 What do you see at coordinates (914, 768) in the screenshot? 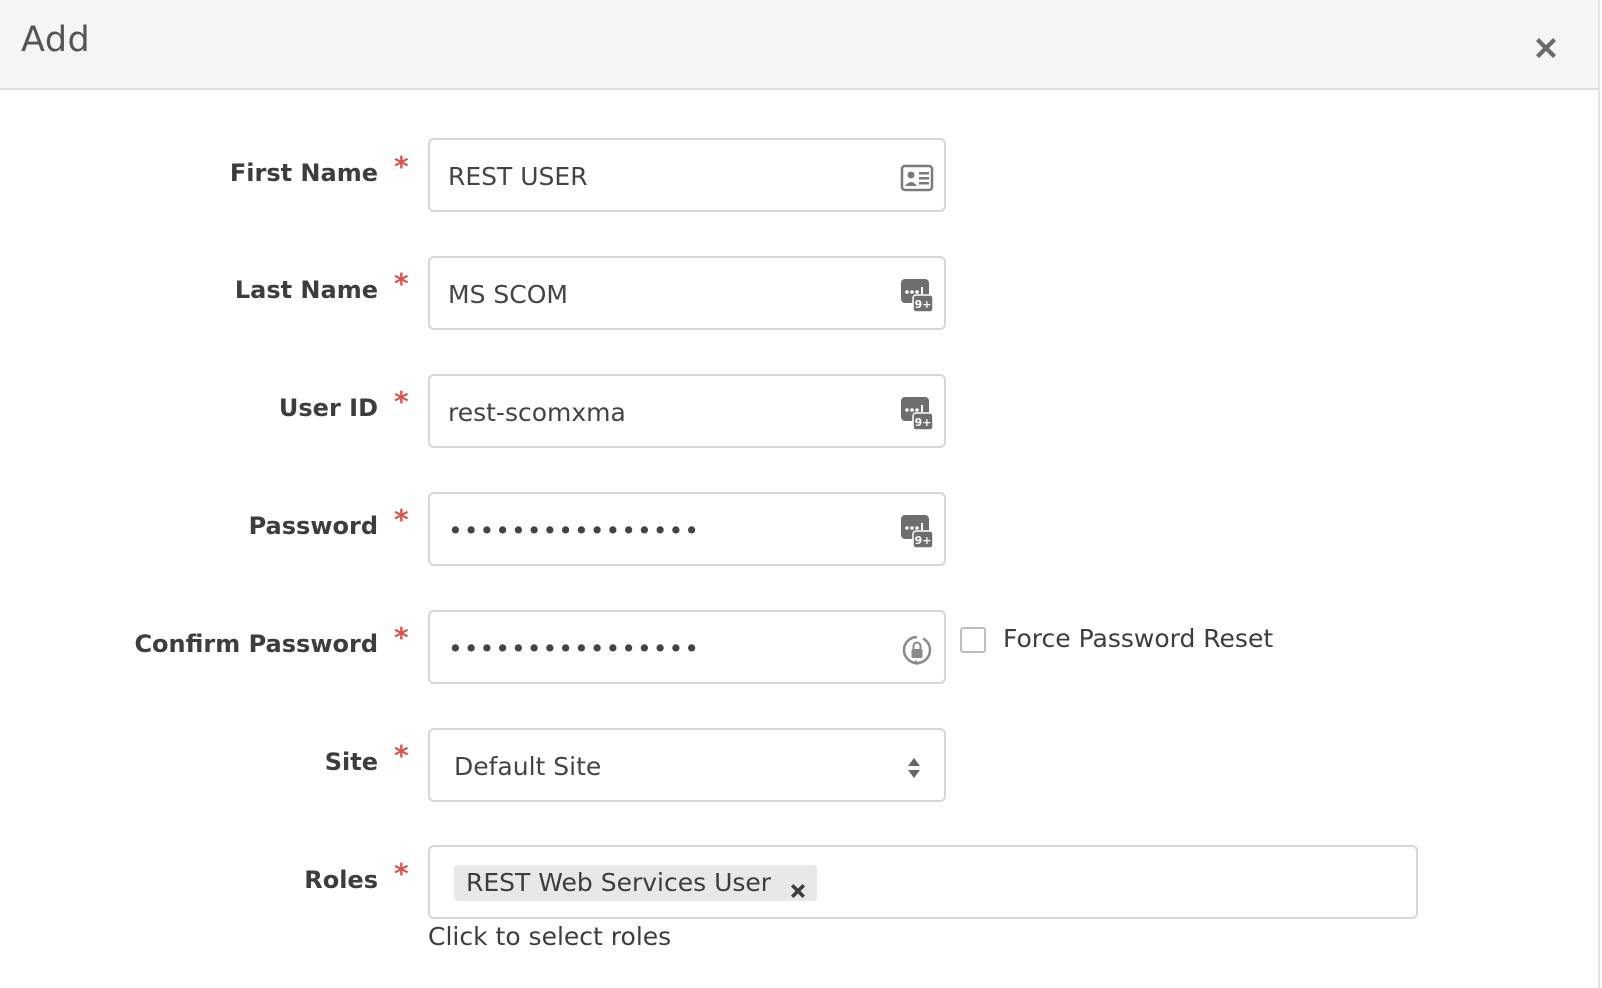
I see `select-arrows-icon` at bounding box center [914, 768].